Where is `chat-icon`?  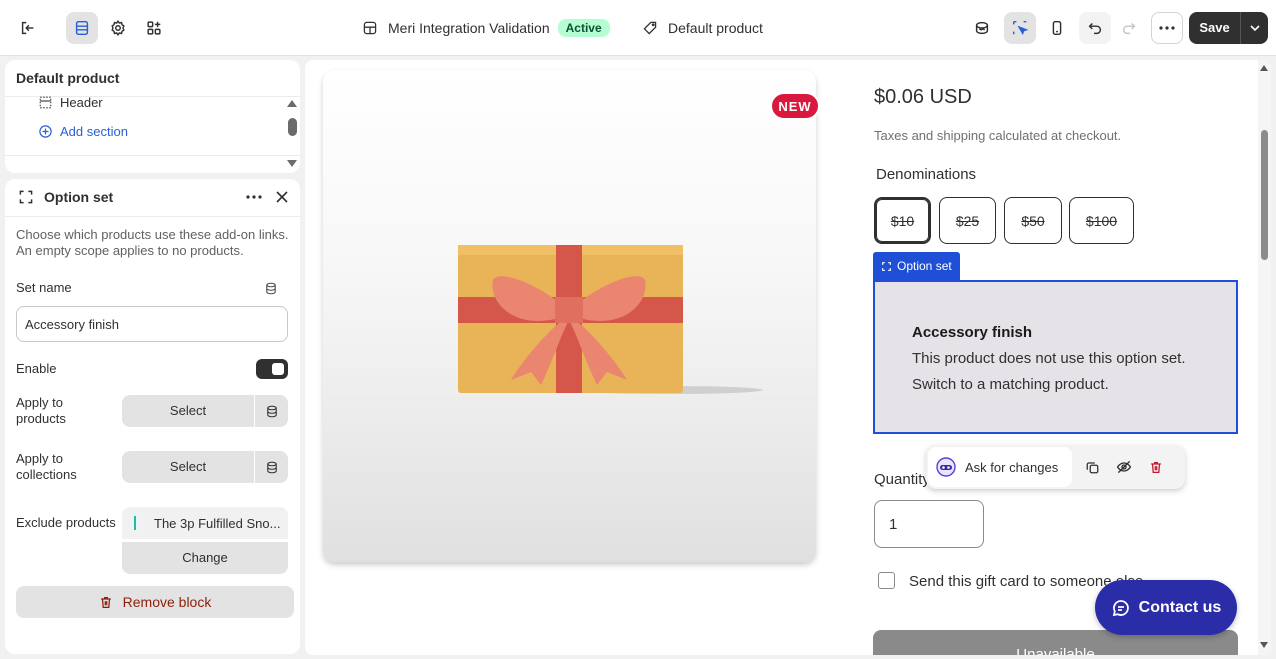
chat-icon is located at coordinates (1120, 607).